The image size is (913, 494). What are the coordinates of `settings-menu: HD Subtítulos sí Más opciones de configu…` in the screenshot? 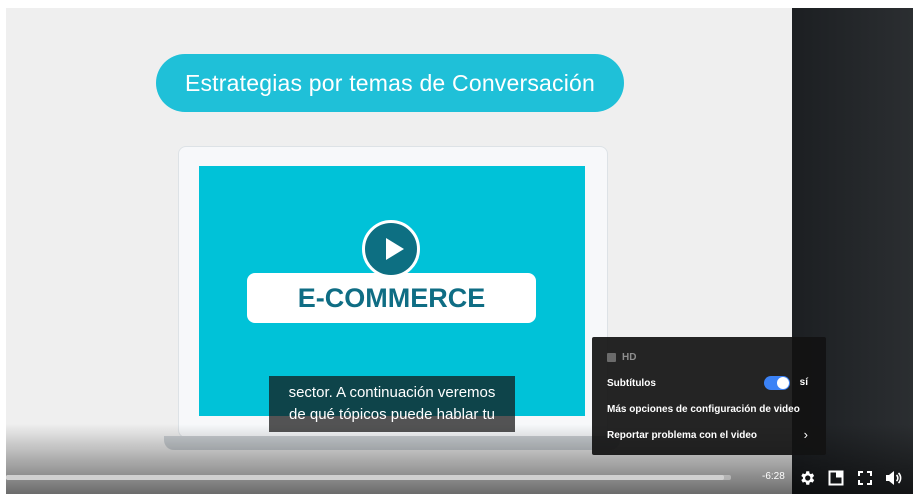 It's located at (709, 396).